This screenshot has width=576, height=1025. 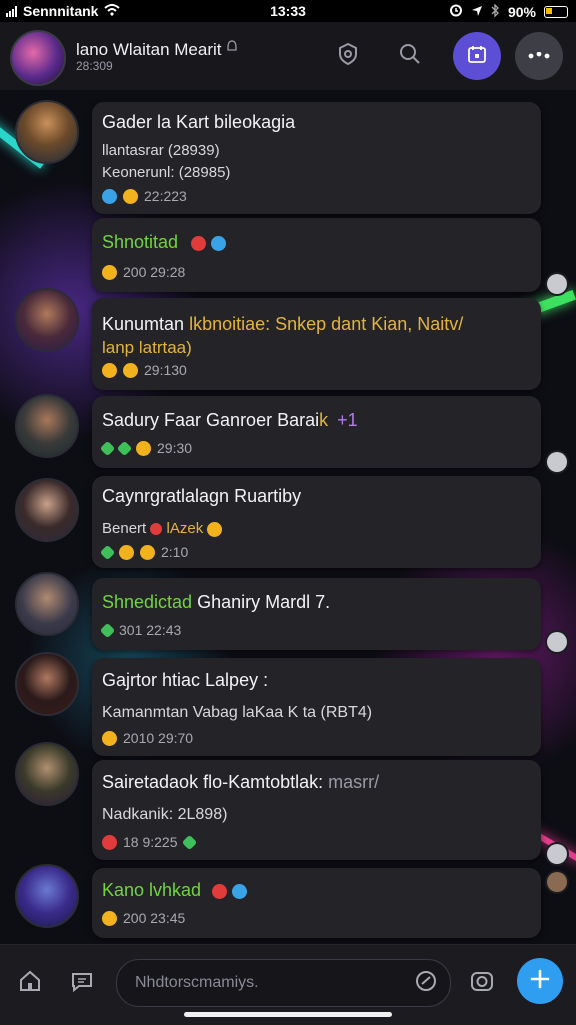 What do you see at coordinates (185, 528) in the screenshot?
I see `message-text: lAzek` at bounding box center [185, 528].